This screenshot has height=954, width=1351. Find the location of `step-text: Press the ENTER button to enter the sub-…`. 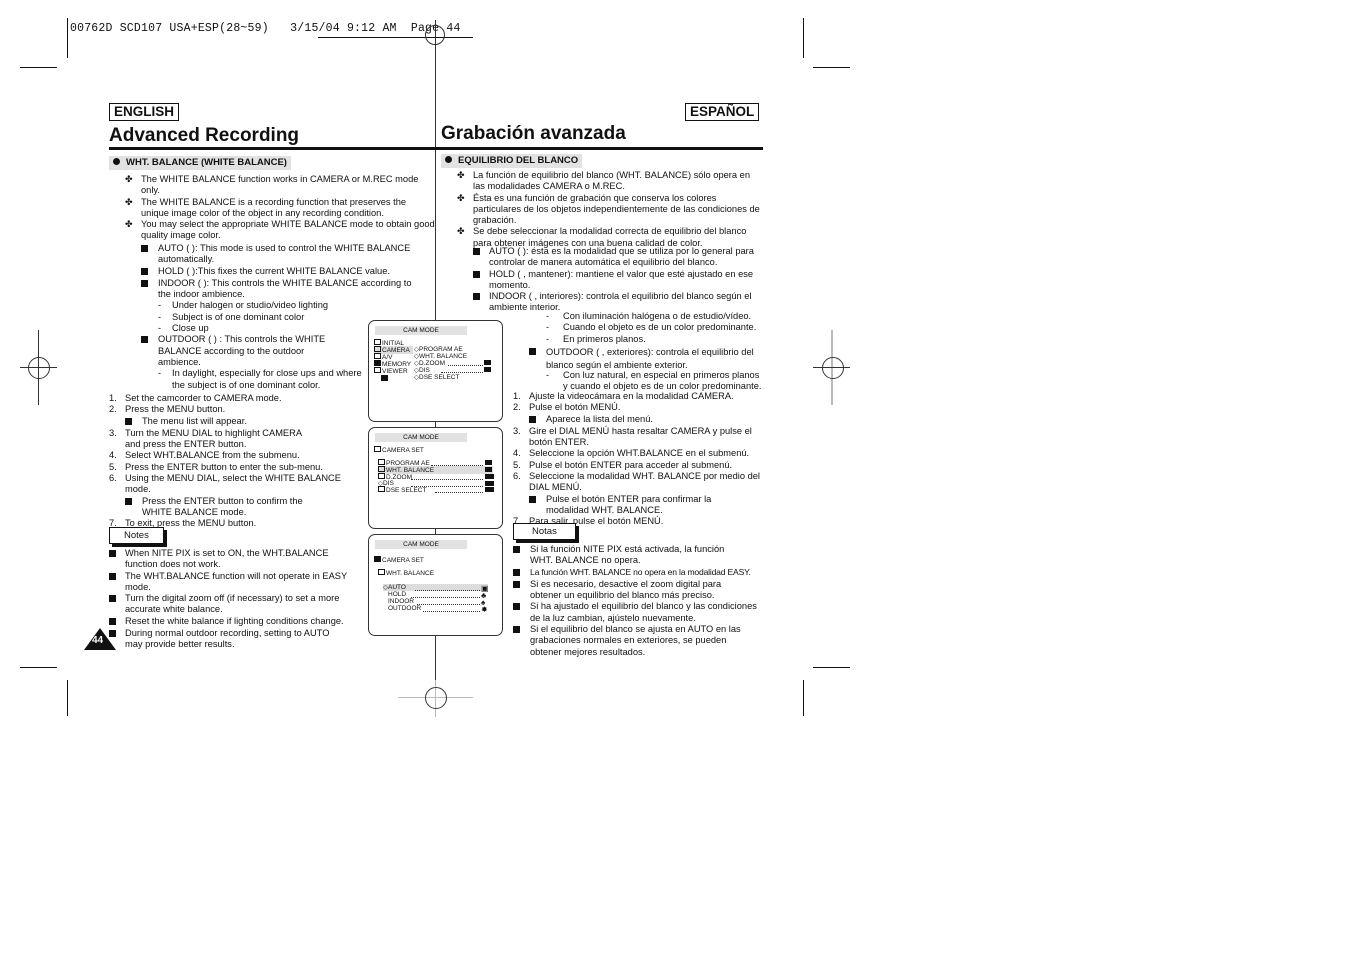

step-text: Press the ENTER button to enter the sub-… is located at coordinates (224, 466).